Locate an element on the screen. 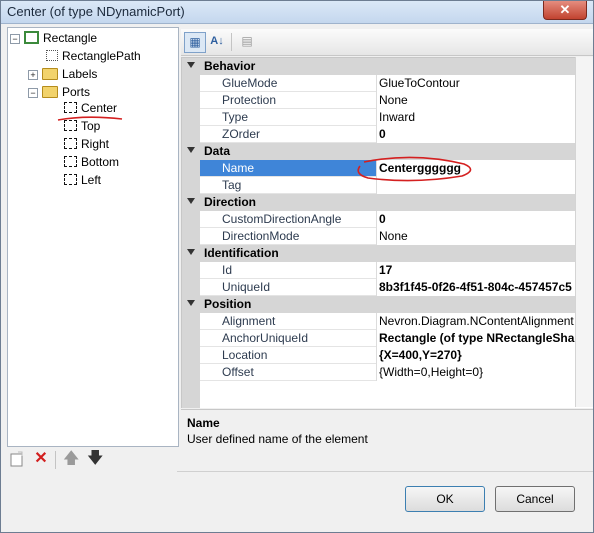  property-value: 17 is located at coordinates (486, 270).